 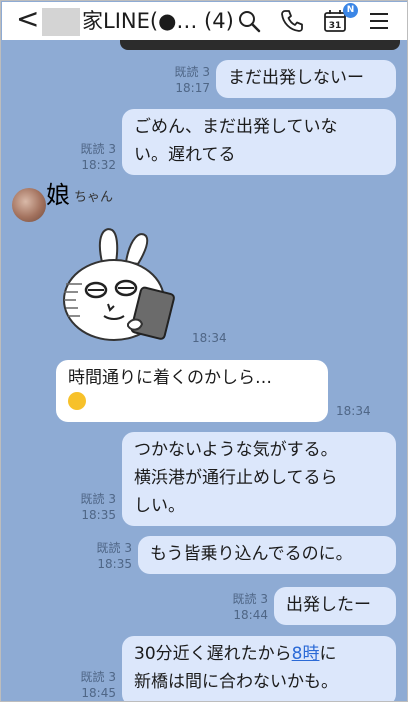 What do you see at coordinates (236, 682) in the screenshot?
I see `message-text: 新橋は間に合わないかも。` at bounding box center [236, 682].